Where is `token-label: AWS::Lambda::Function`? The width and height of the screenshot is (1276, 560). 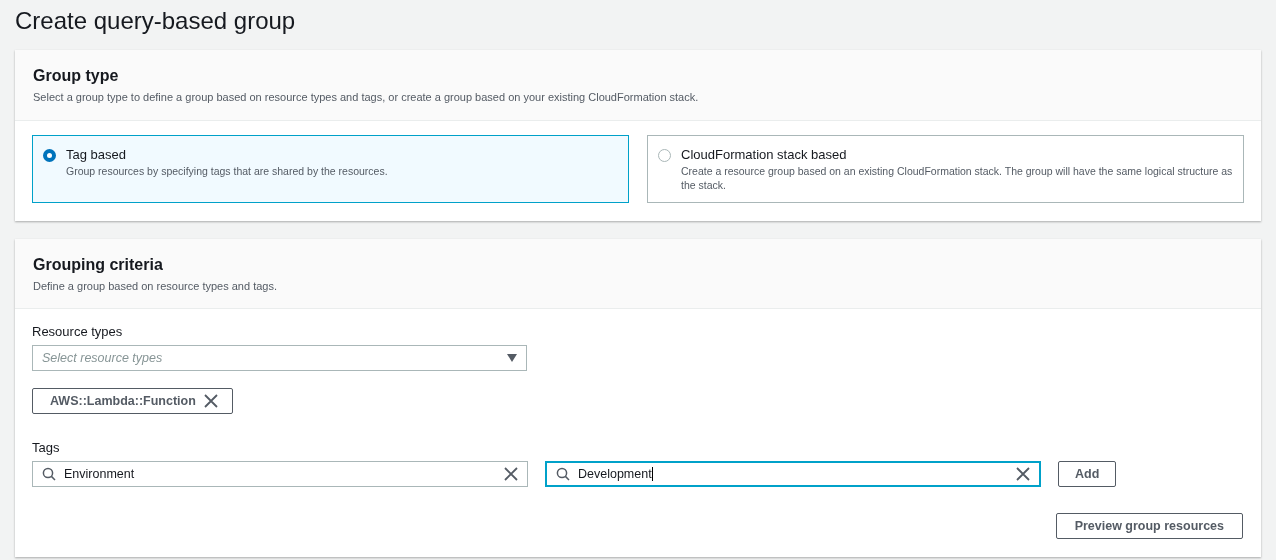
token-label: AWS::Lambda::Function is located at coordinates (123, 401).